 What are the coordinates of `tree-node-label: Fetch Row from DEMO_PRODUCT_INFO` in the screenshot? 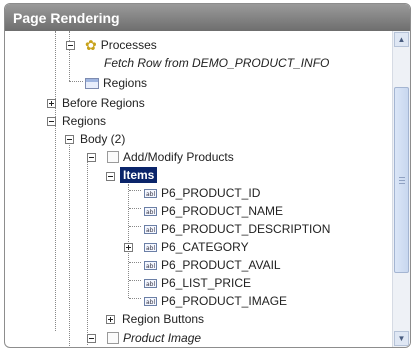 It's located at (217, 63).